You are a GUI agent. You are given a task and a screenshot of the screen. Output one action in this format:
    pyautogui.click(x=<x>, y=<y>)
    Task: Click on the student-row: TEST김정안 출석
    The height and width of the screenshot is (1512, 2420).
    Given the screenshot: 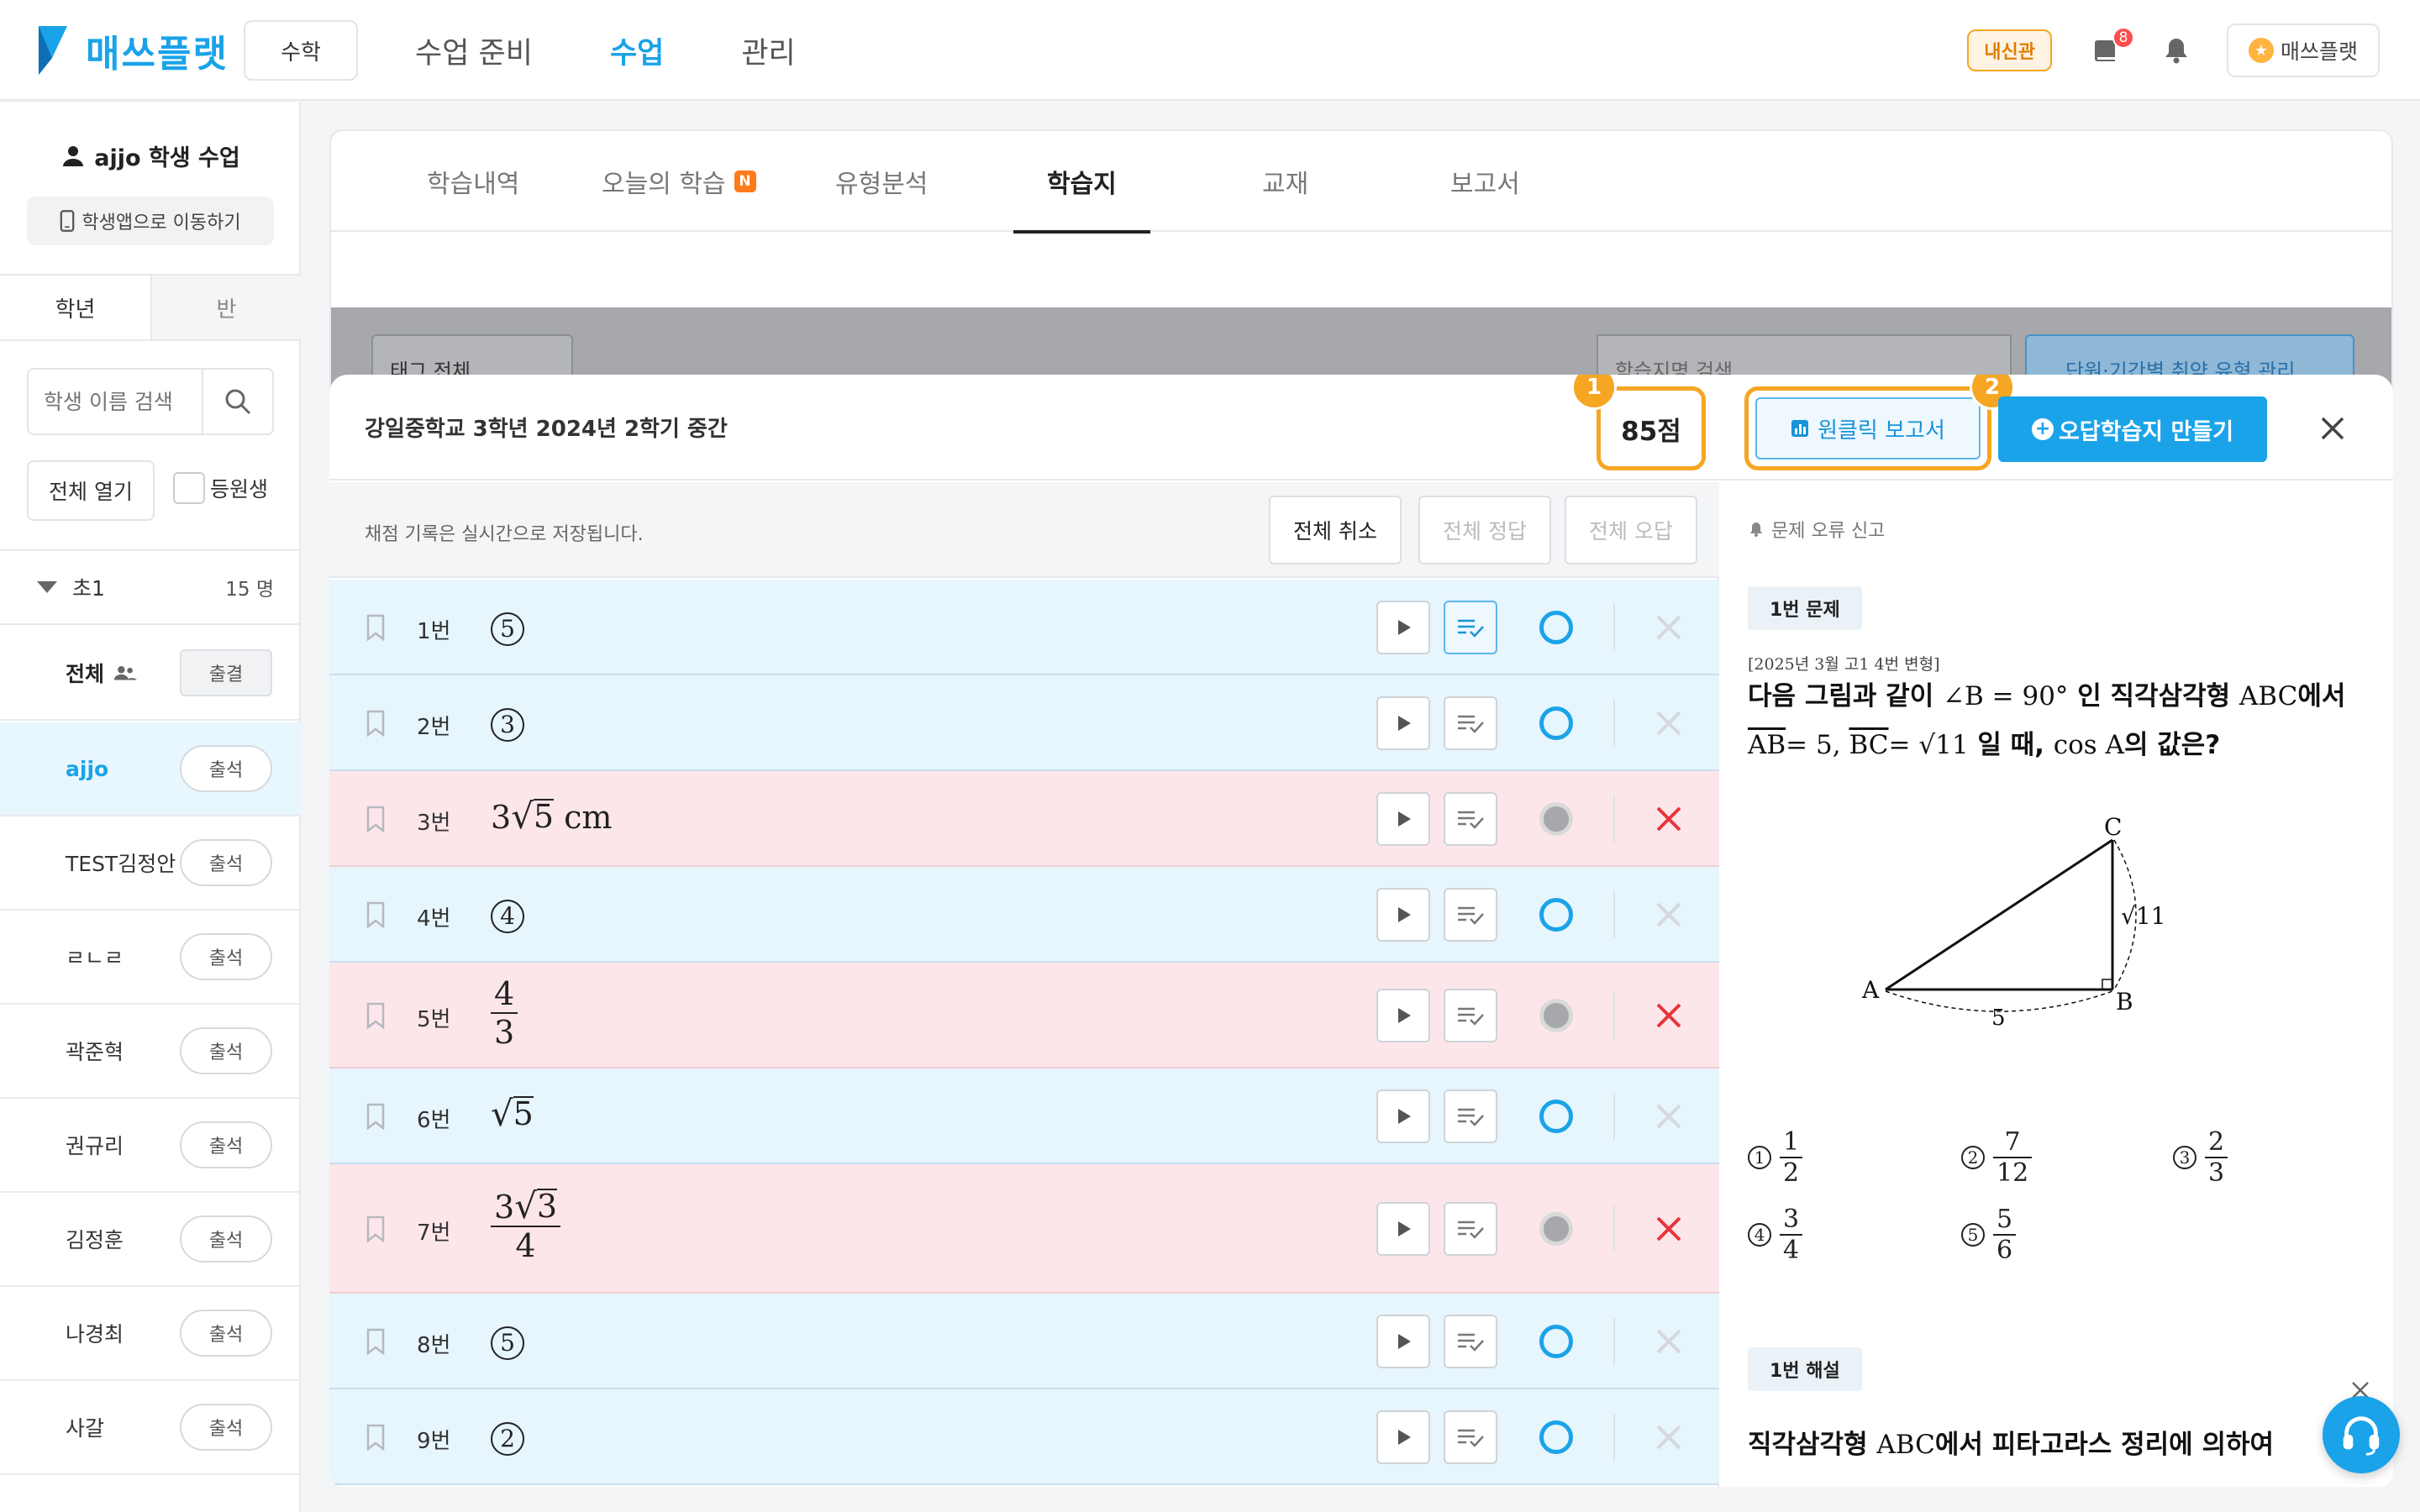 What is the action you would take?
    pyautogui.click(x=150, y=863)
    